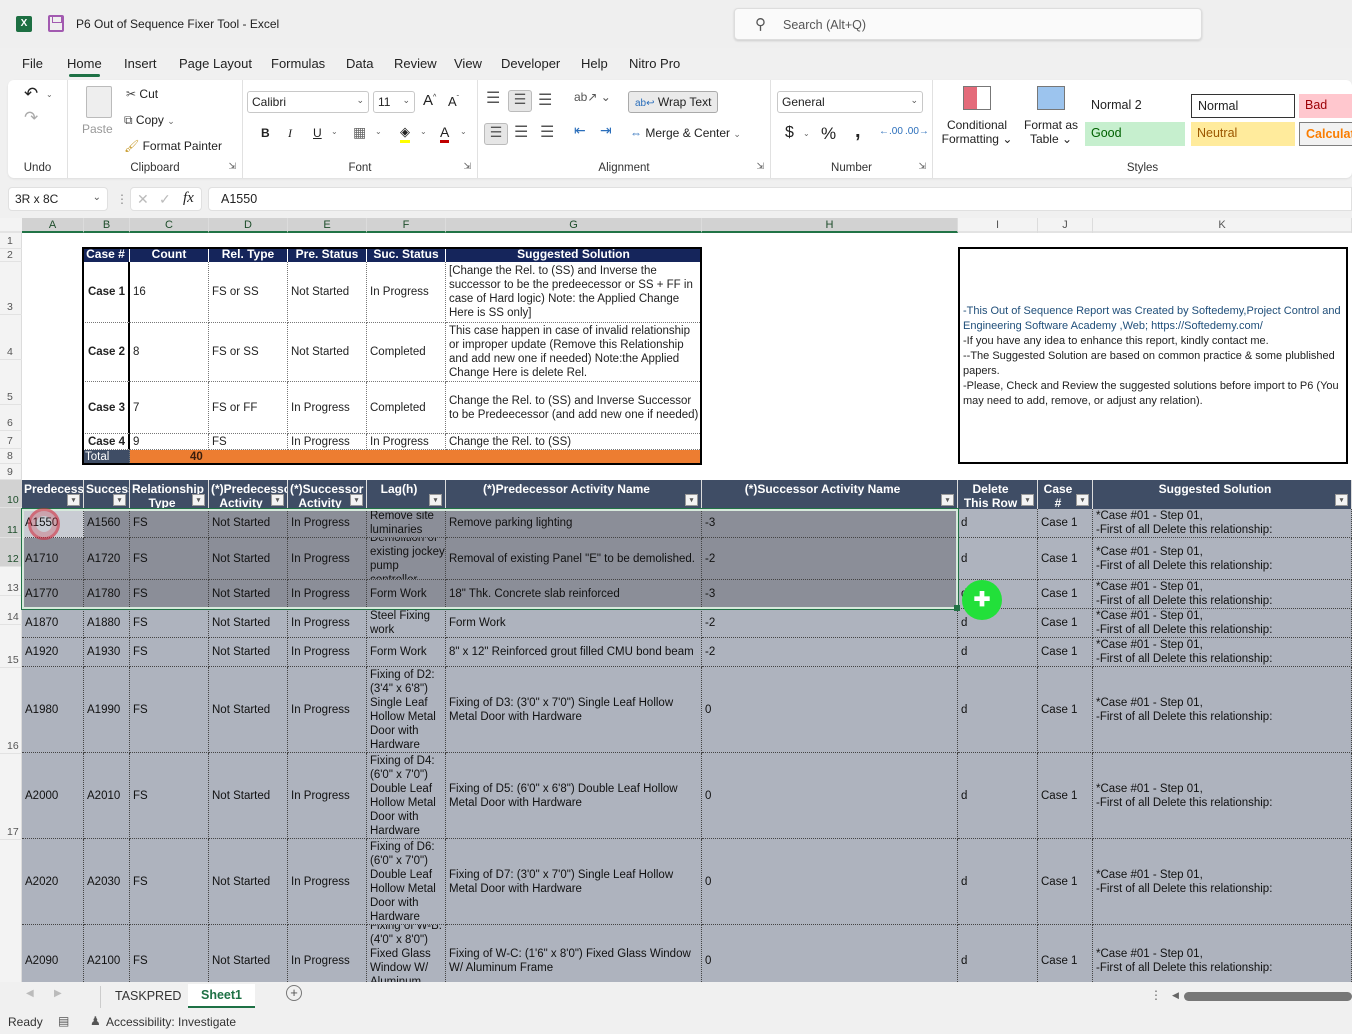  I want to click on name-box: 3R x 8C ⌄, so click(58, 199).